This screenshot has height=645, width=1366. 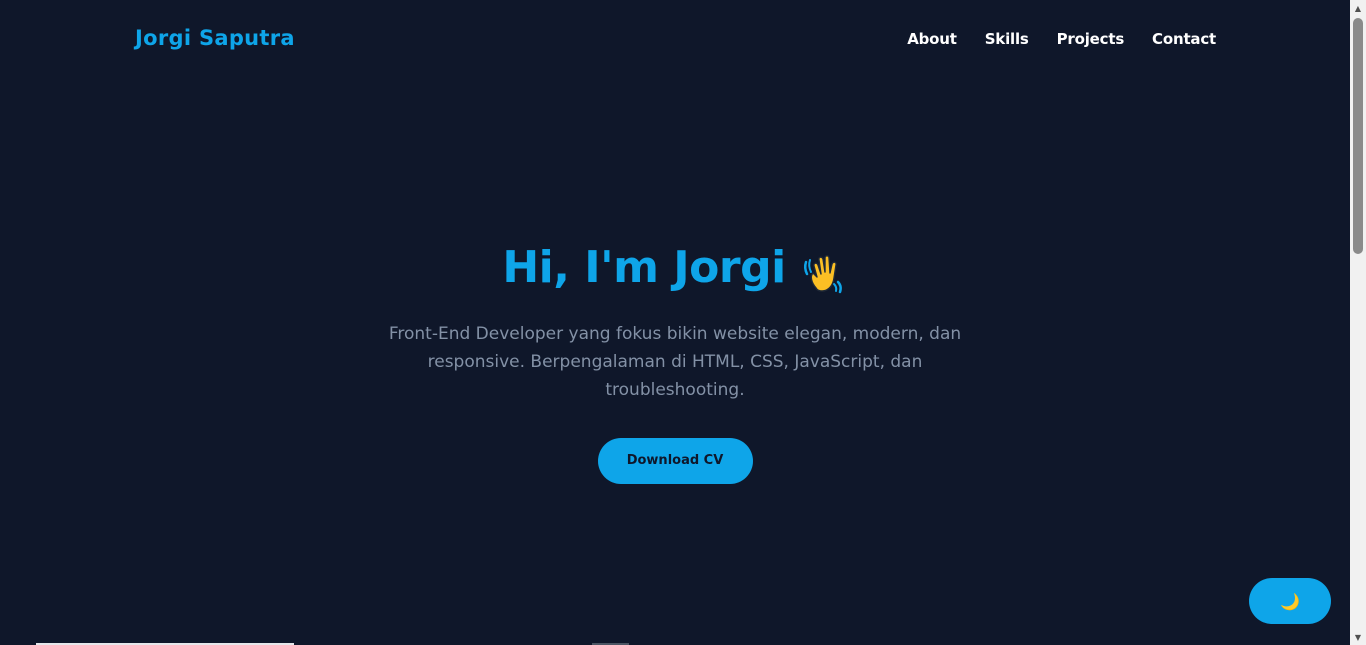 What do you see at coordinates (1358, 136) in the screenshot?
I see `scrollbar-thumb` at bounding box center [1358, 136].